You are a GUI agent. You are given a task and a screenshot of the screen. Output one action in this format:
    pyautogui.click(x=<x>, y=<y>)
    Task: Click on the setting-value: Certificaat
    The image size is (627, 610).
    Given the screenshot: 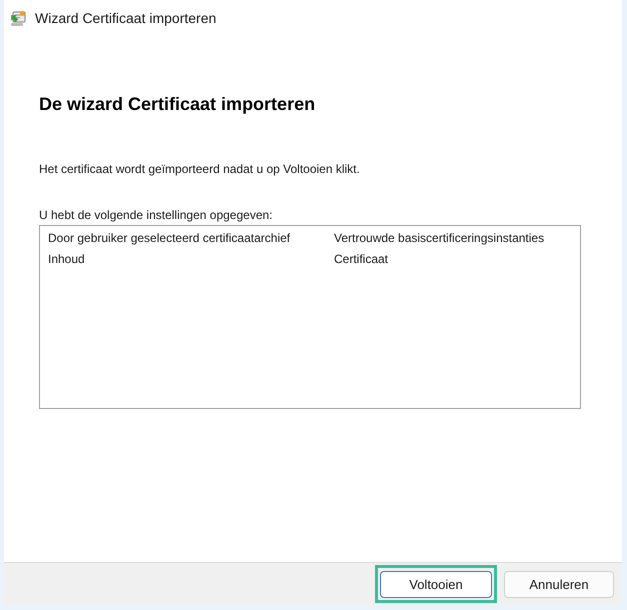 What is the action you would take?
    pyautogui.click(x=361, y=259)
    